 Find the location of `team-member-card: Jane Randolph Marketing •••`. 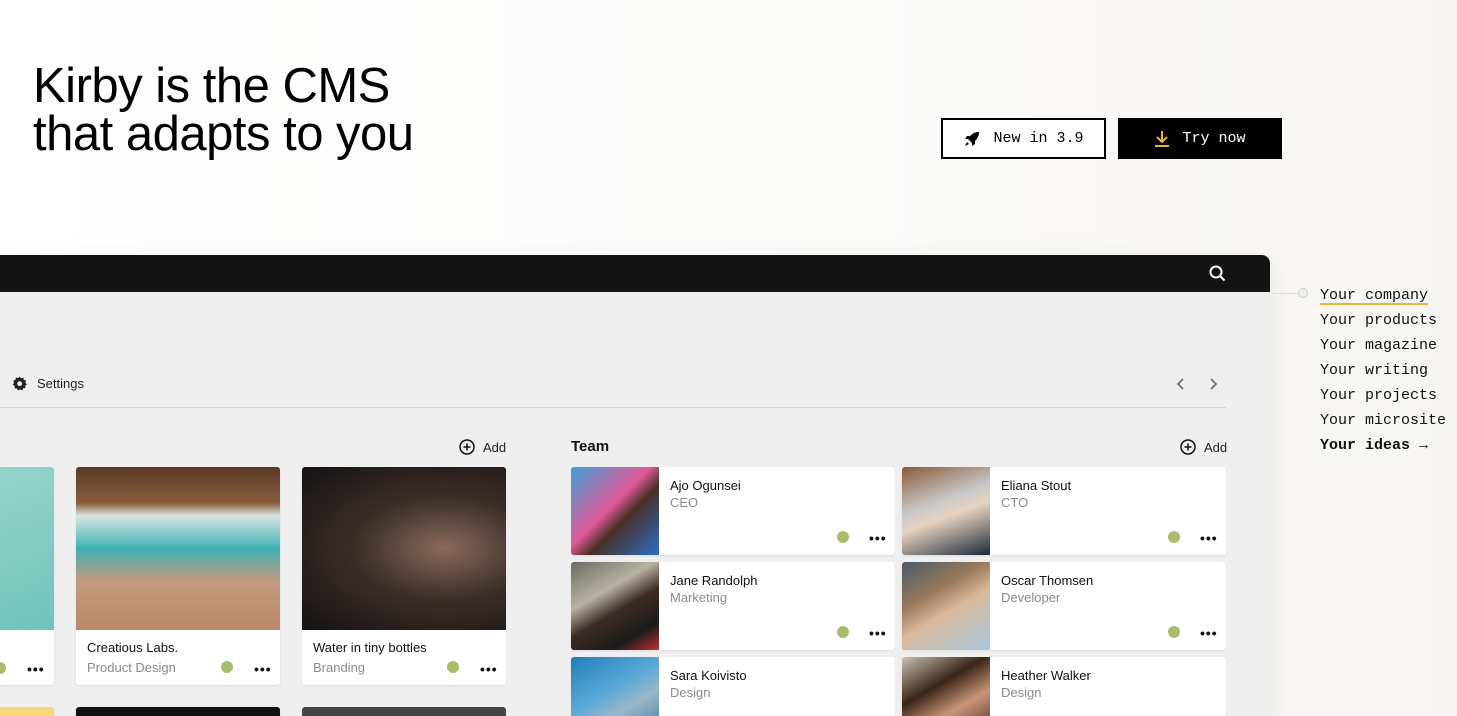

team-member-card: Jane Randolph Marketing ••• is located at coordinates (733, 606).